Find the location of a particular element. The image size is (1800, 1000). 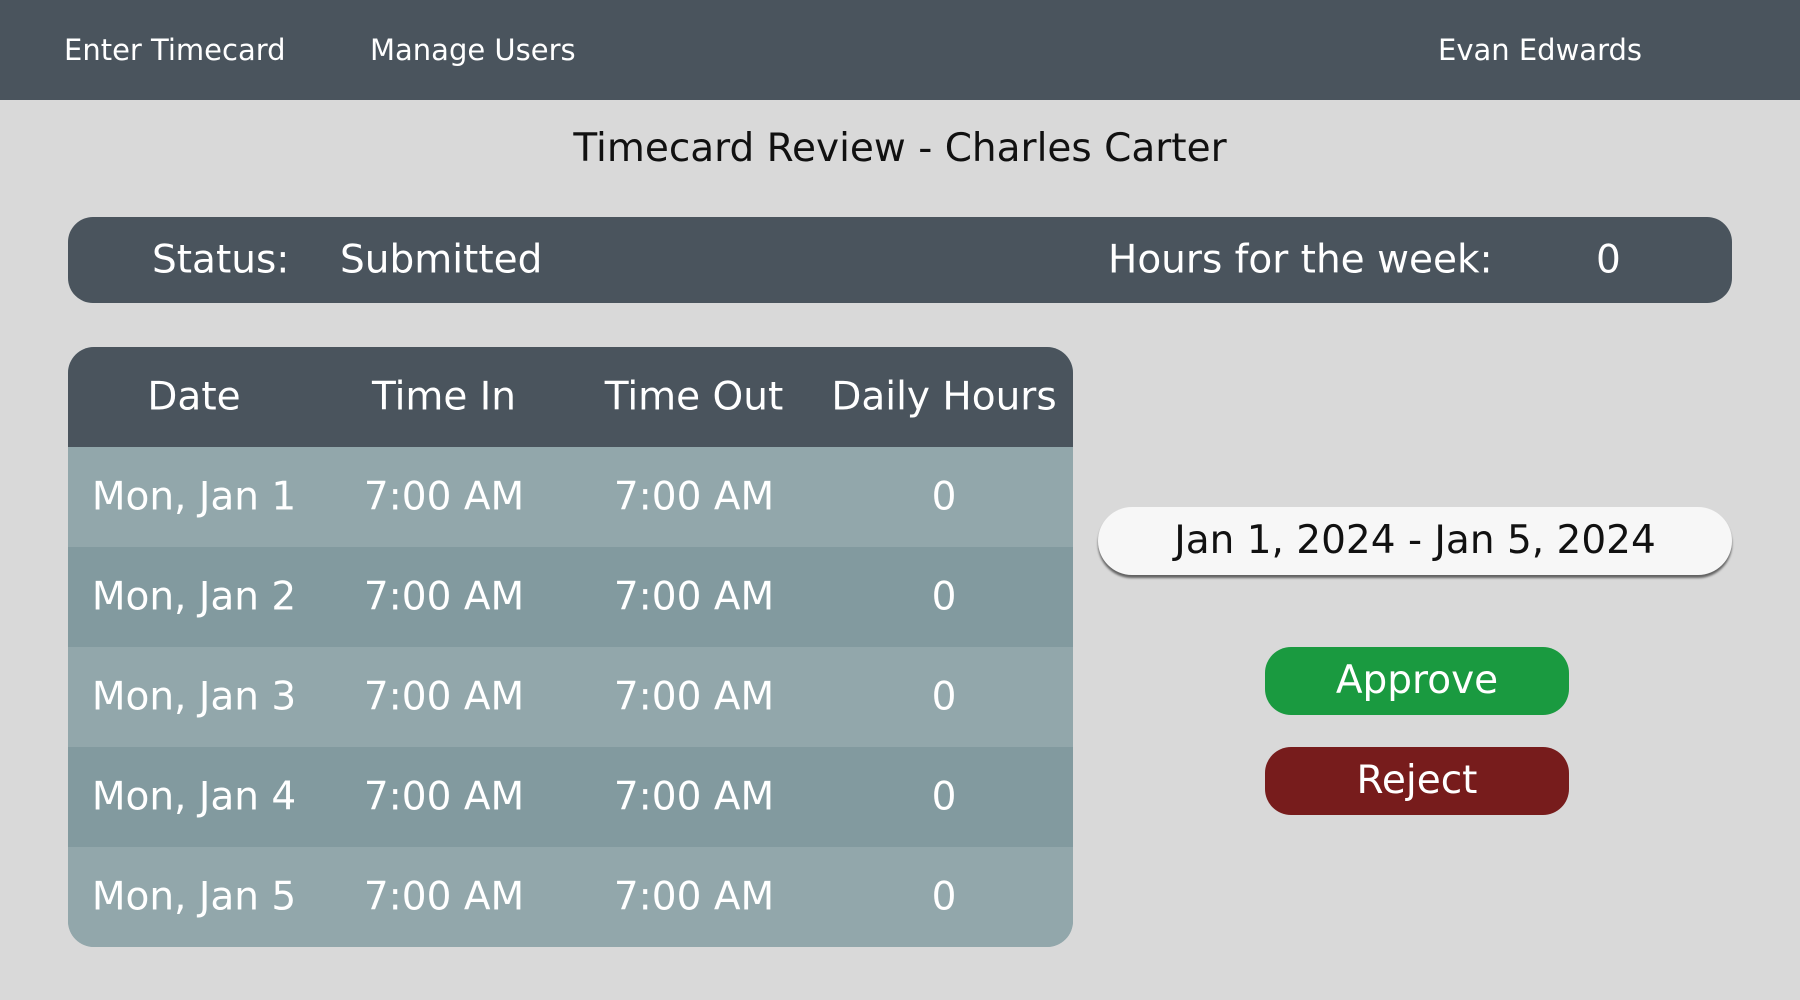

status-value: Submitted is located at coordinates (441, 260).